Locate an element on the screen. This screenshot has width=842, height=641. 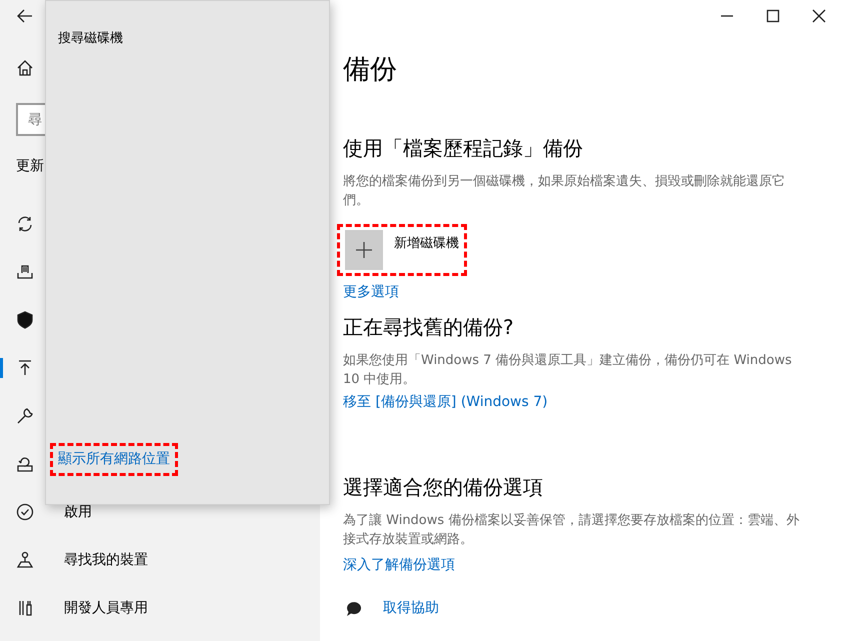
description: 為了讓 Windows 備份檔案以妥善保管，請選擇您要存放檔案的位置：雲端、外接式存放裝置或網路。 is located at coordinates (571, 531).